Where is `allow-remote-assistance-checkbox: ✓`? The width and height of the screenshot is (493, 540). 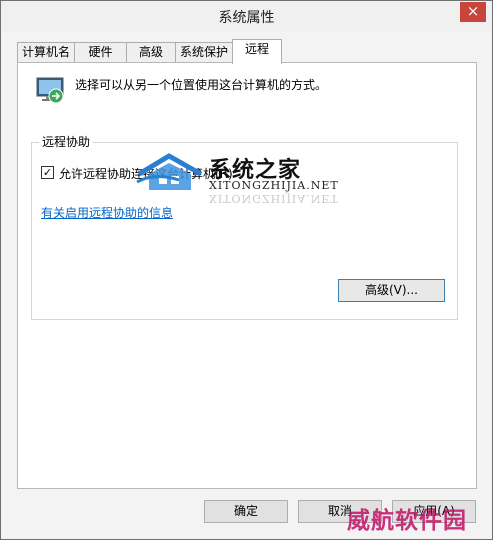 allow-remote-assistance-checkbox: ✓ is located at coordinates (47, 172).